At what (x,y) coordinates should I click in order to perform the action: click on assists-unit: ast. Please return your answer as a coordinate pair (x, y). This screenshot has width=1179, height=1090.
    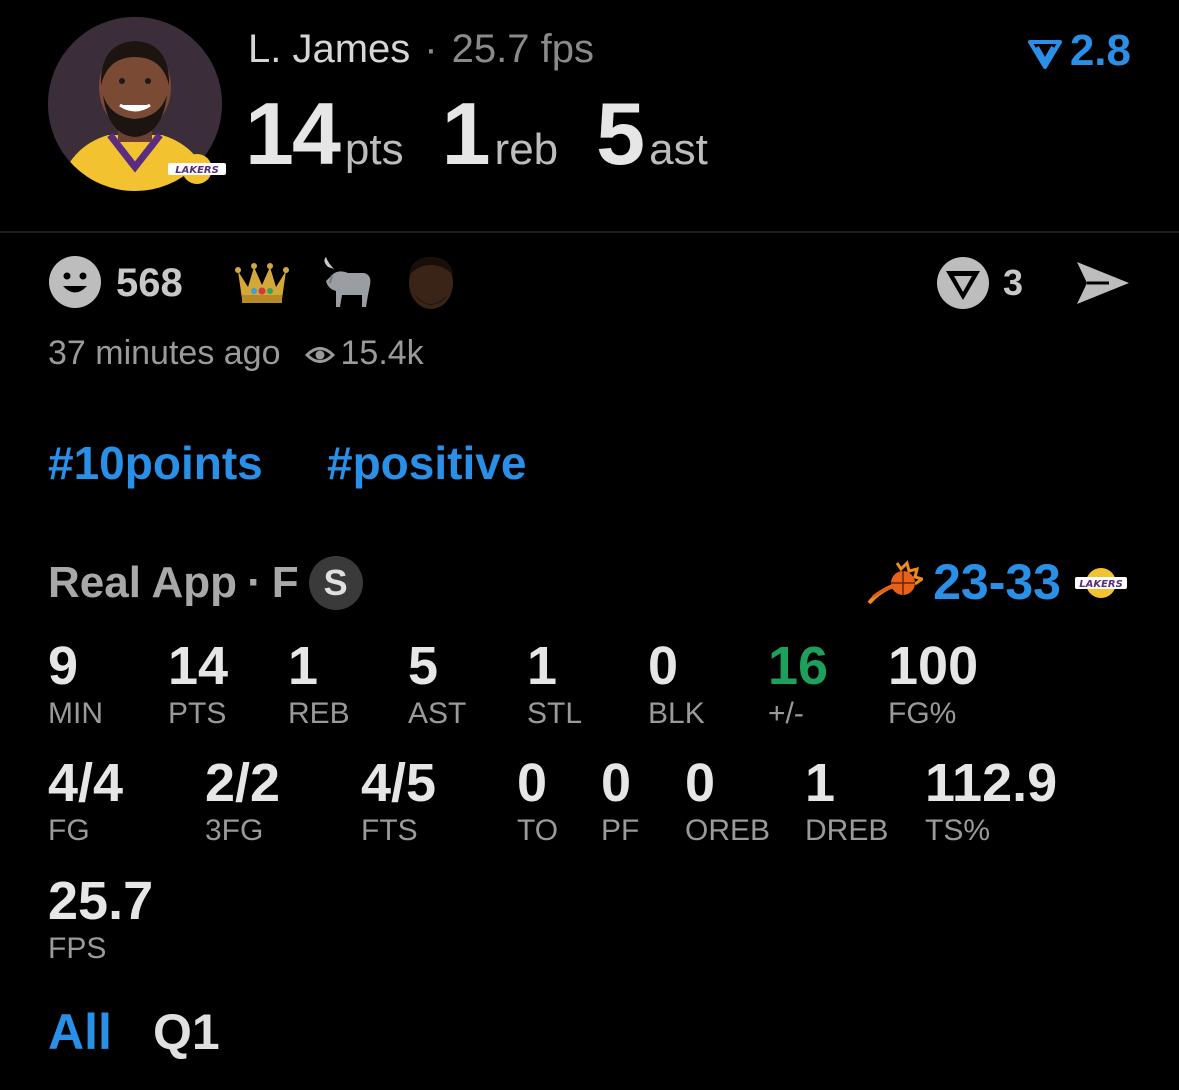
    Looking at the image, I should click on (678, 149).